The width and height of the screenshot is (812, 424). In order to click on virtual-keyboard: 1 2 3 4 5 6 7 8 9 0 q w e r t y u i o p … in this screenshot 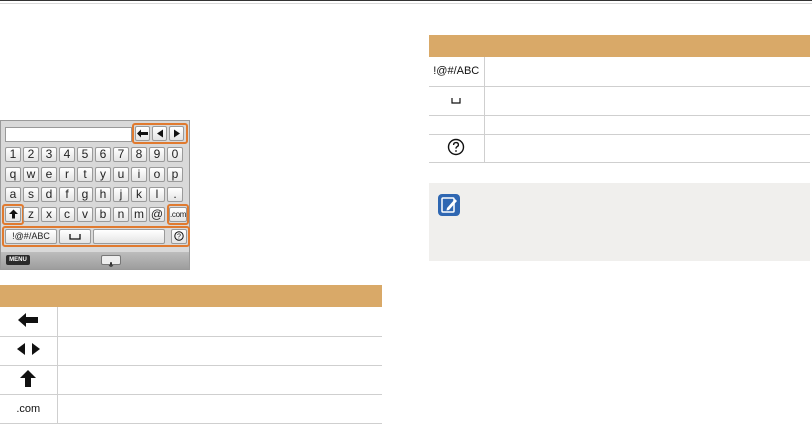, I will do `click(95, 195)`.